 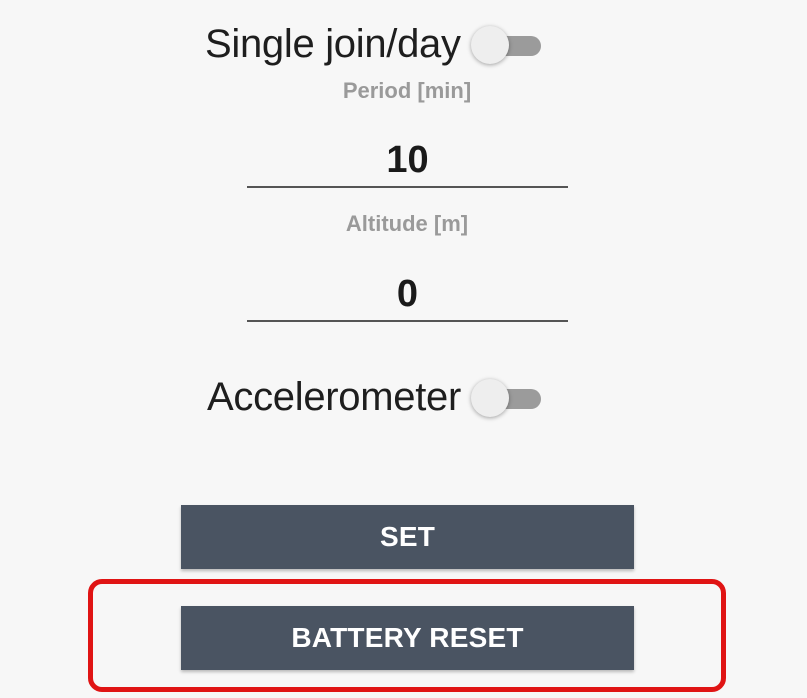 What do you see at coordinates (407, 537) in the screenshot?
I see `set-button: SET` at bounding box center [407, 537].